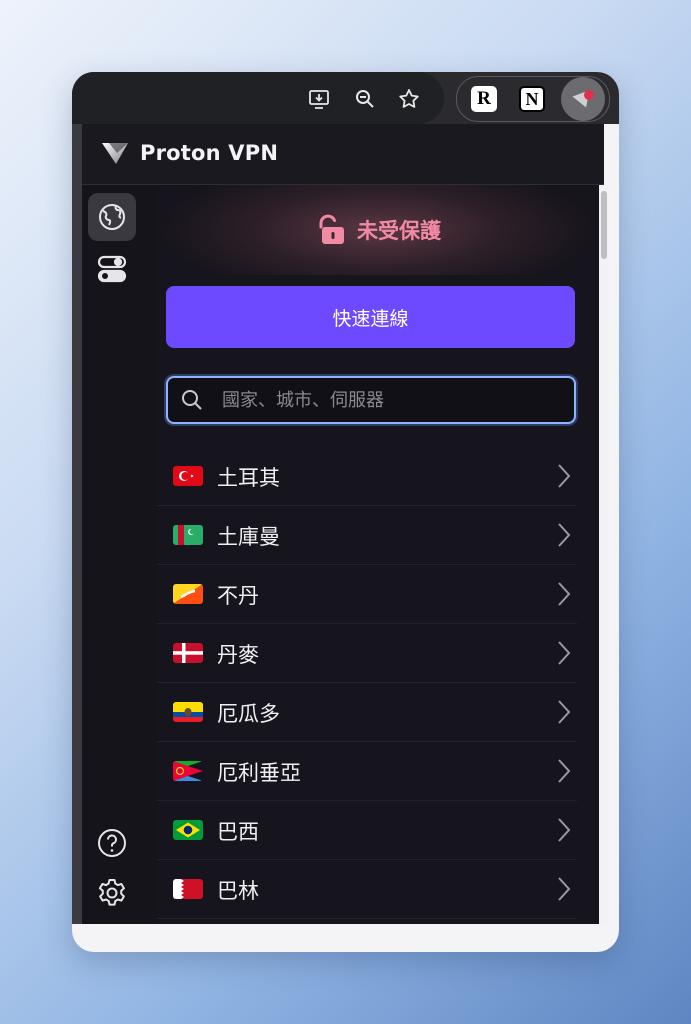  What do you see at coordinates (367, 889) in the screenshot?
I see `list-item: 巴林` at bounding box center [367, 889].